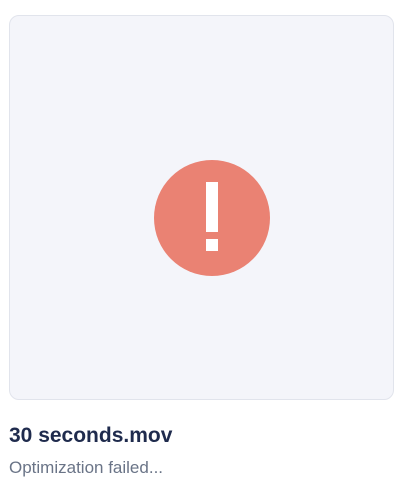  Describe the element at coordinates (90, 436) in the screenshot. I see `file-name: 30 seconds.mov` at that location.